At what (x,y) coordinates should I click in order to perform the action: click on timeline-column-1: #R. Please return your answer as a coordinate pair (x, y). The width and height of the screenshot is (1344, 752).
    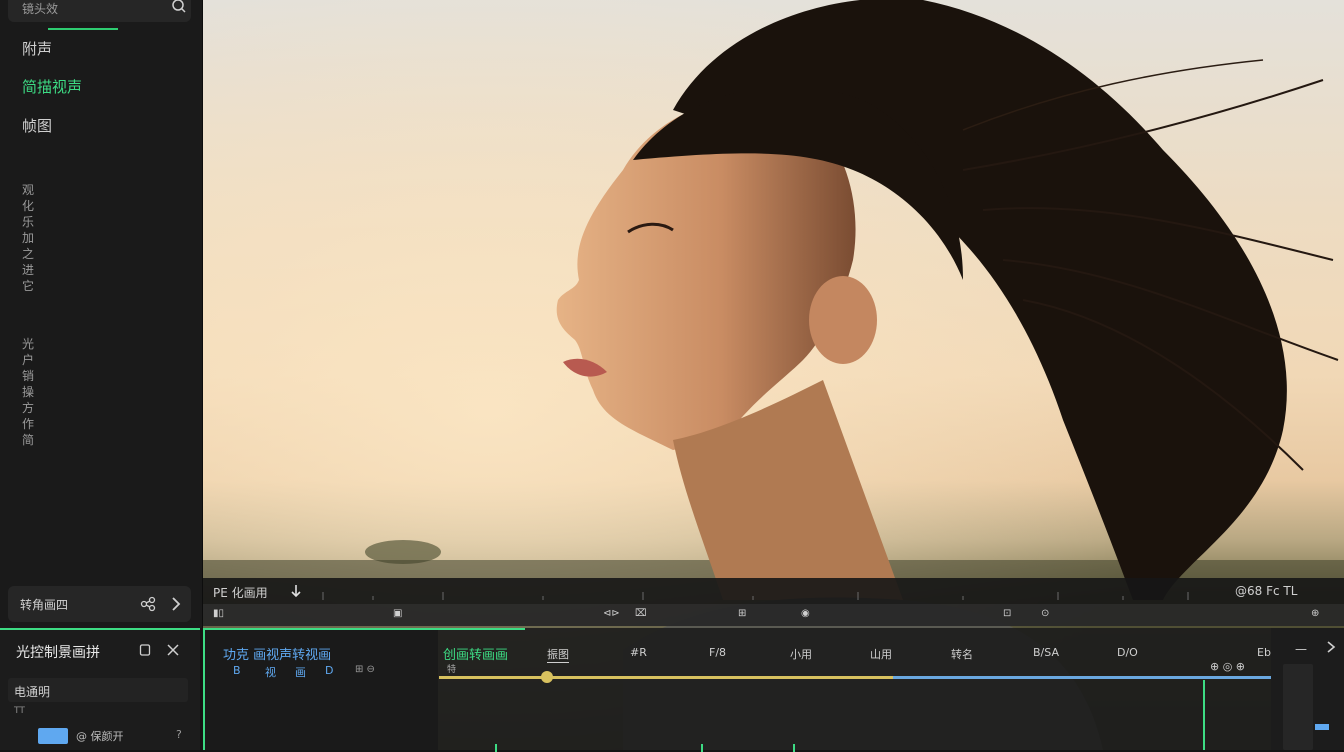
    Looking at the image, I should click on (638, 652).